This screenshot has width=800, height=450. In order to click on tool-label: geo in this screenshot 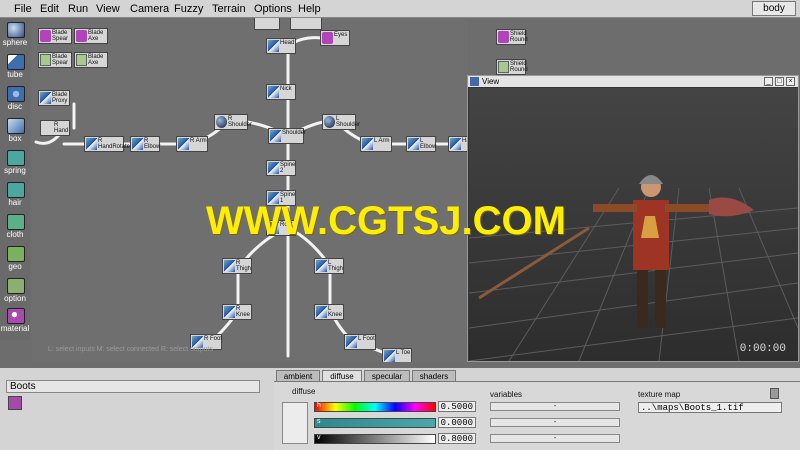, I will do `click(15, 266)`.